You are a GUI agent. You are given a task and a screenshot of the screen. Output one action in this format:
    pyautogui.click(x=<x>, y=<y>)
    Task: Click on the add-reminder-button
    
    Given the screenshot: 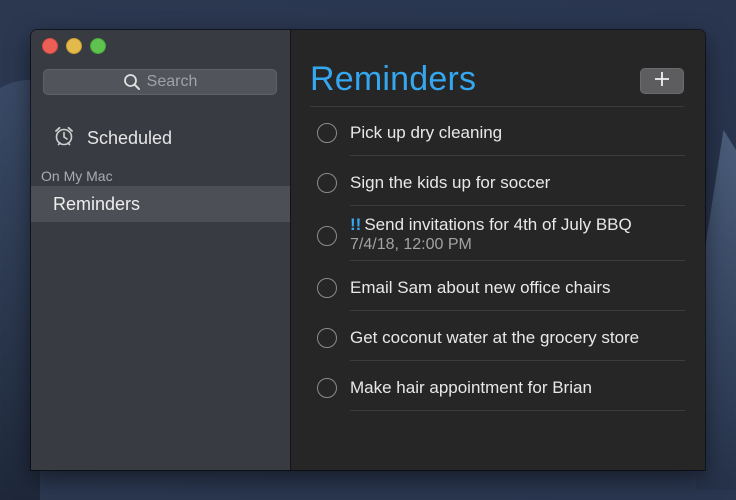 What is the action you would take?
    pyautogui.click(x=662, y=81)
    